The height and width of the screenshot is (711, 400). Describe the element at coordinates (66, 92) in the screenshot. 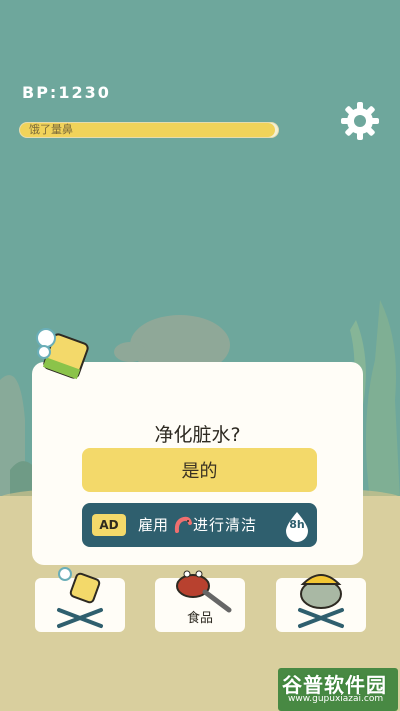

I see `bp-counter: BP:1230` at that location.